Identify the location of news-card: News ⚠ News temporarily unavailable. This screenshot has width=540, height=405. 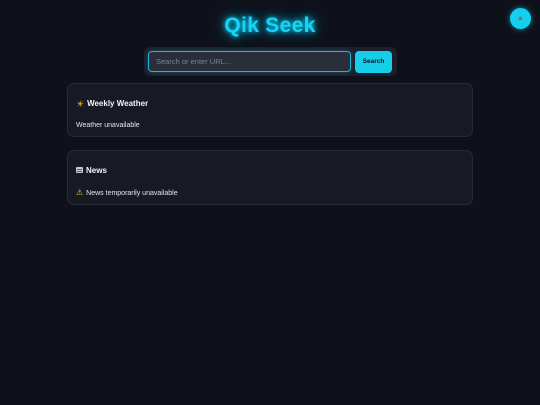
(270, 177).